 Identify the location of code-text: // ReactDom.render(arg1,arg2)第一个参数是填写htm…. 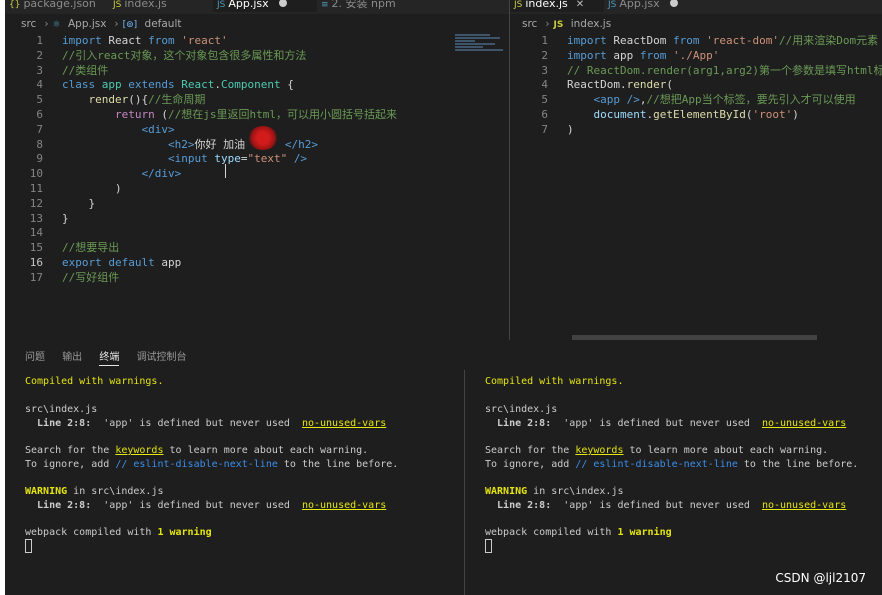
(724, 71).